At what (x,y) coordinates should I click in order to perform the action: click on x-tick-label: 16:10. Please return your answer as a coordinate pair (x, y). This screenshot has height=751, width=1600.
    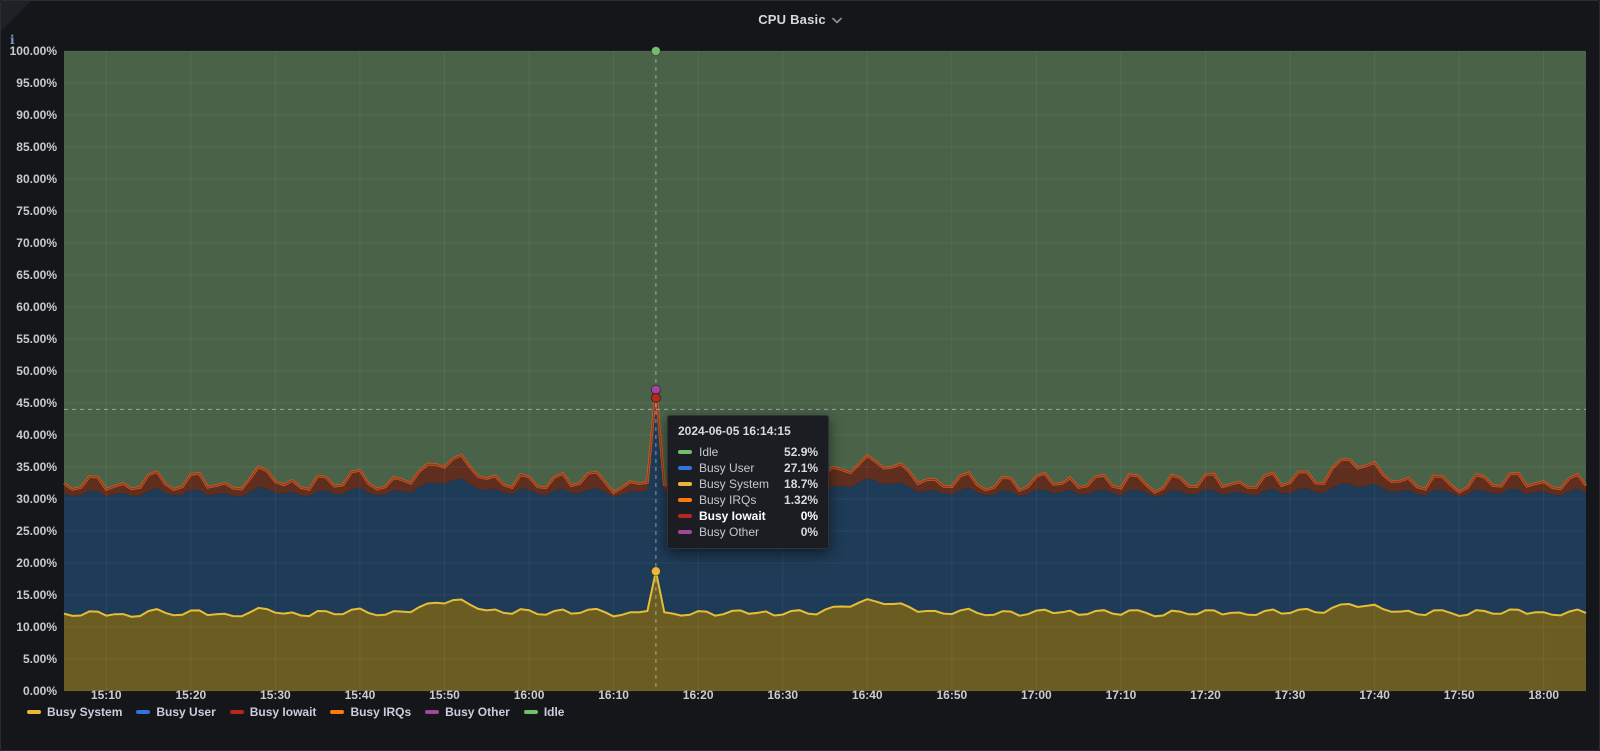
    Looking at the image, I should click on (613, 695).